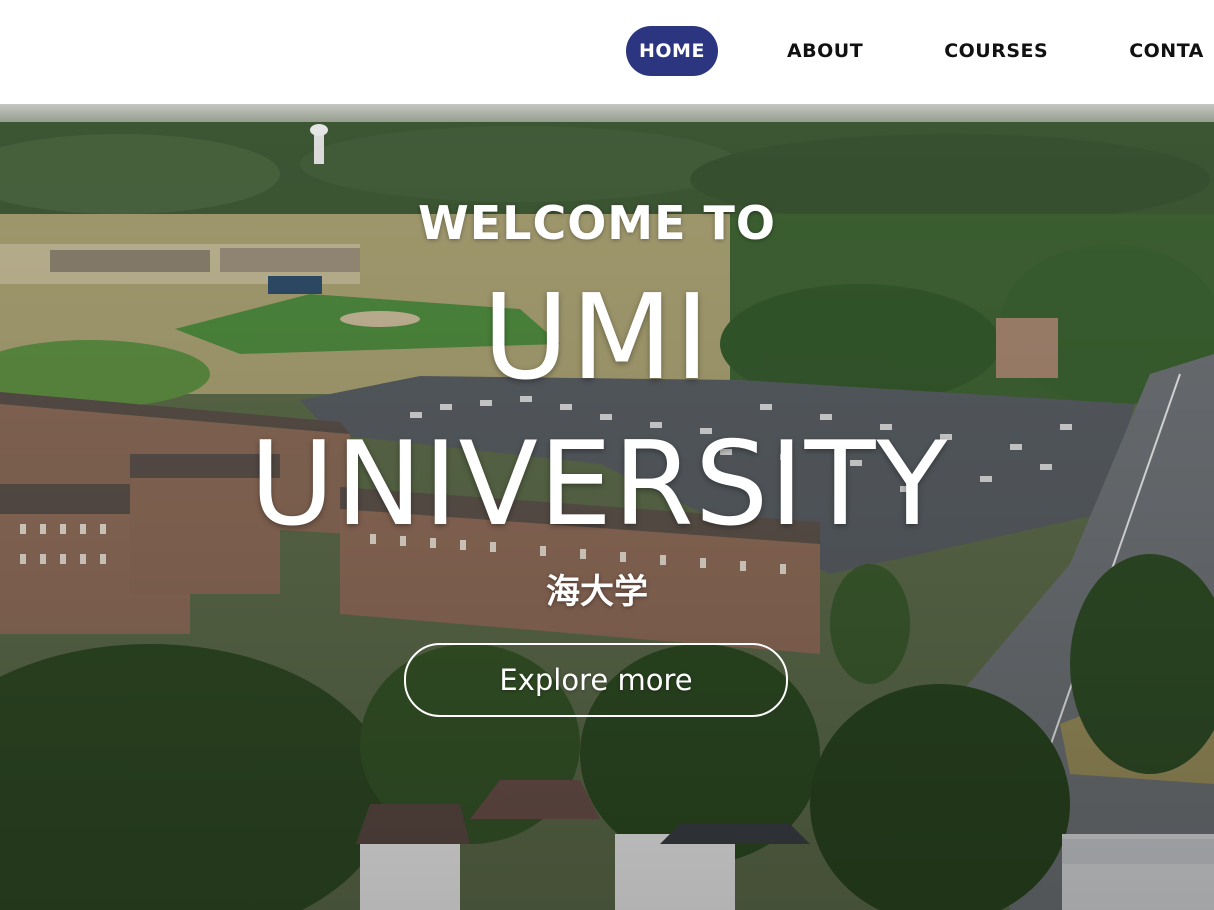 The image size is (1214, 910). What do you see at coordinates (607, 52) in the screenshot?
I see `top-navigation-bar: HOME ABOUT COURSES CONTA` at bounding box center [607, 52].